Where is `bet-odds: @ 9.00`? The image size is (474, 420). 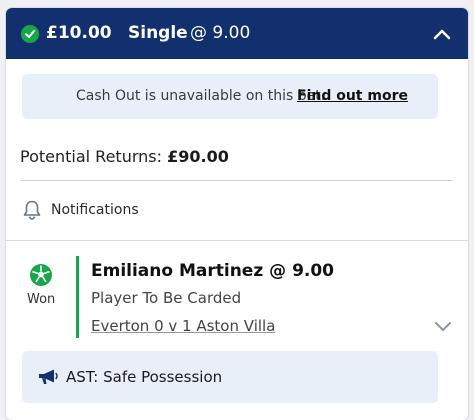
bet-odds: @ 9.00 is located at coordinates (220, 33).